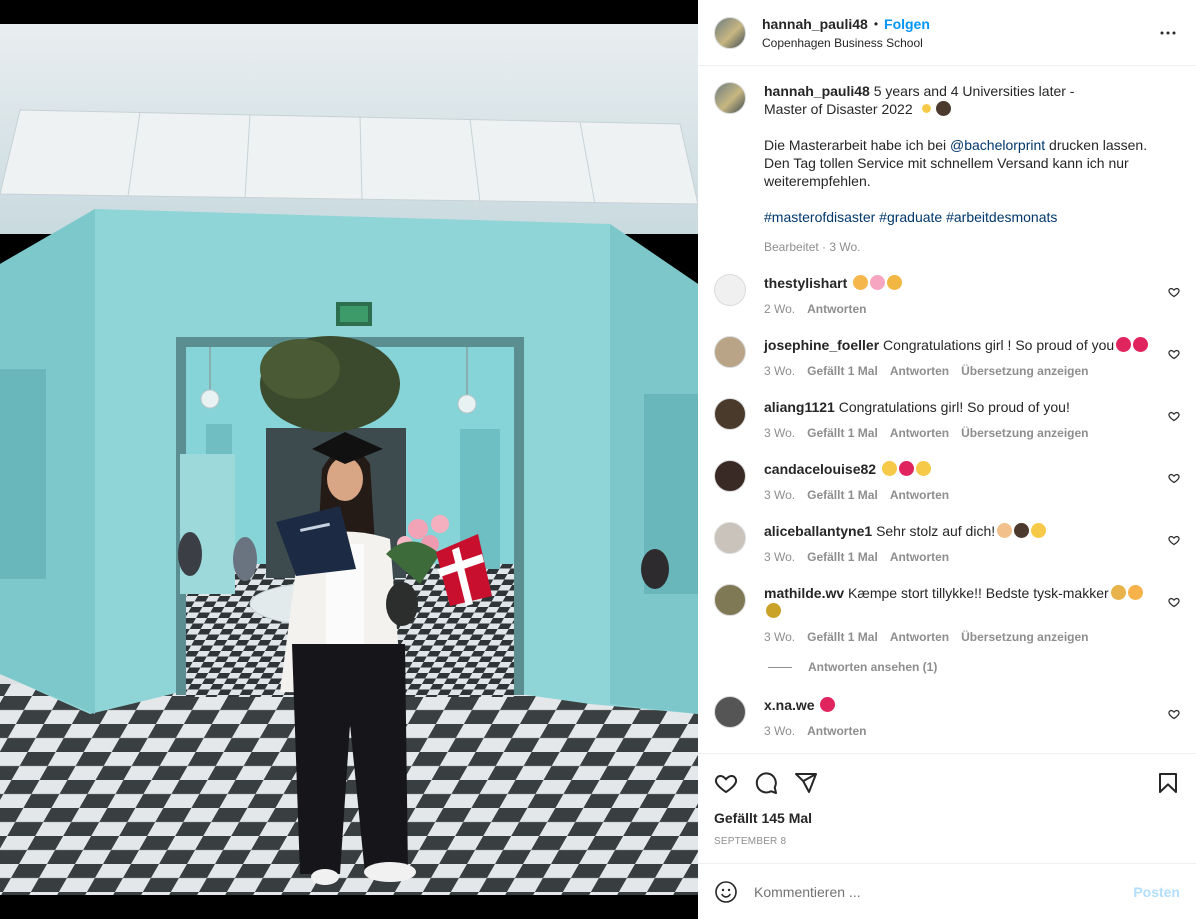 The image size is (1196, 919). I want to click on replies-divider, so click(780, 667).